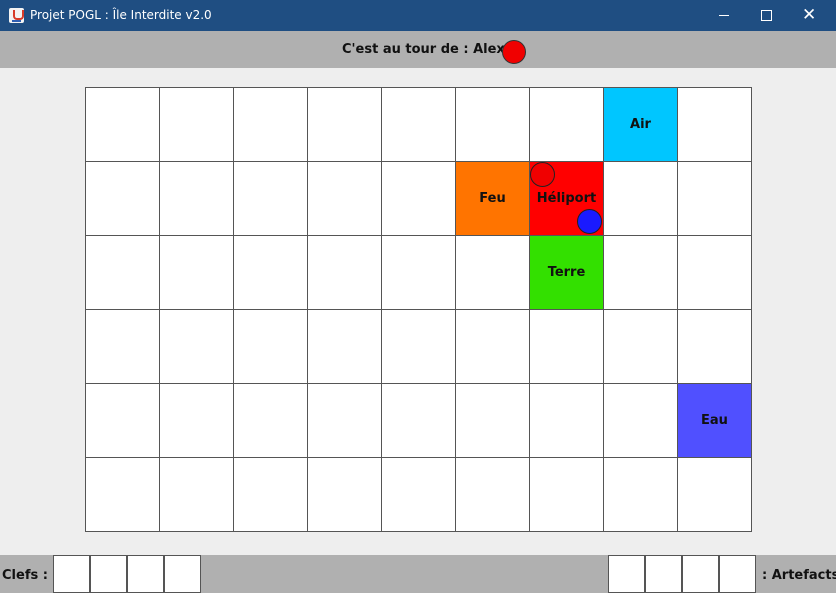 The height and width of the screenshot is (593, 836). What do you see at coordinates (640, 124) in the screenshot?
I see `tile-air: Air` at bounding box center [640, 124].